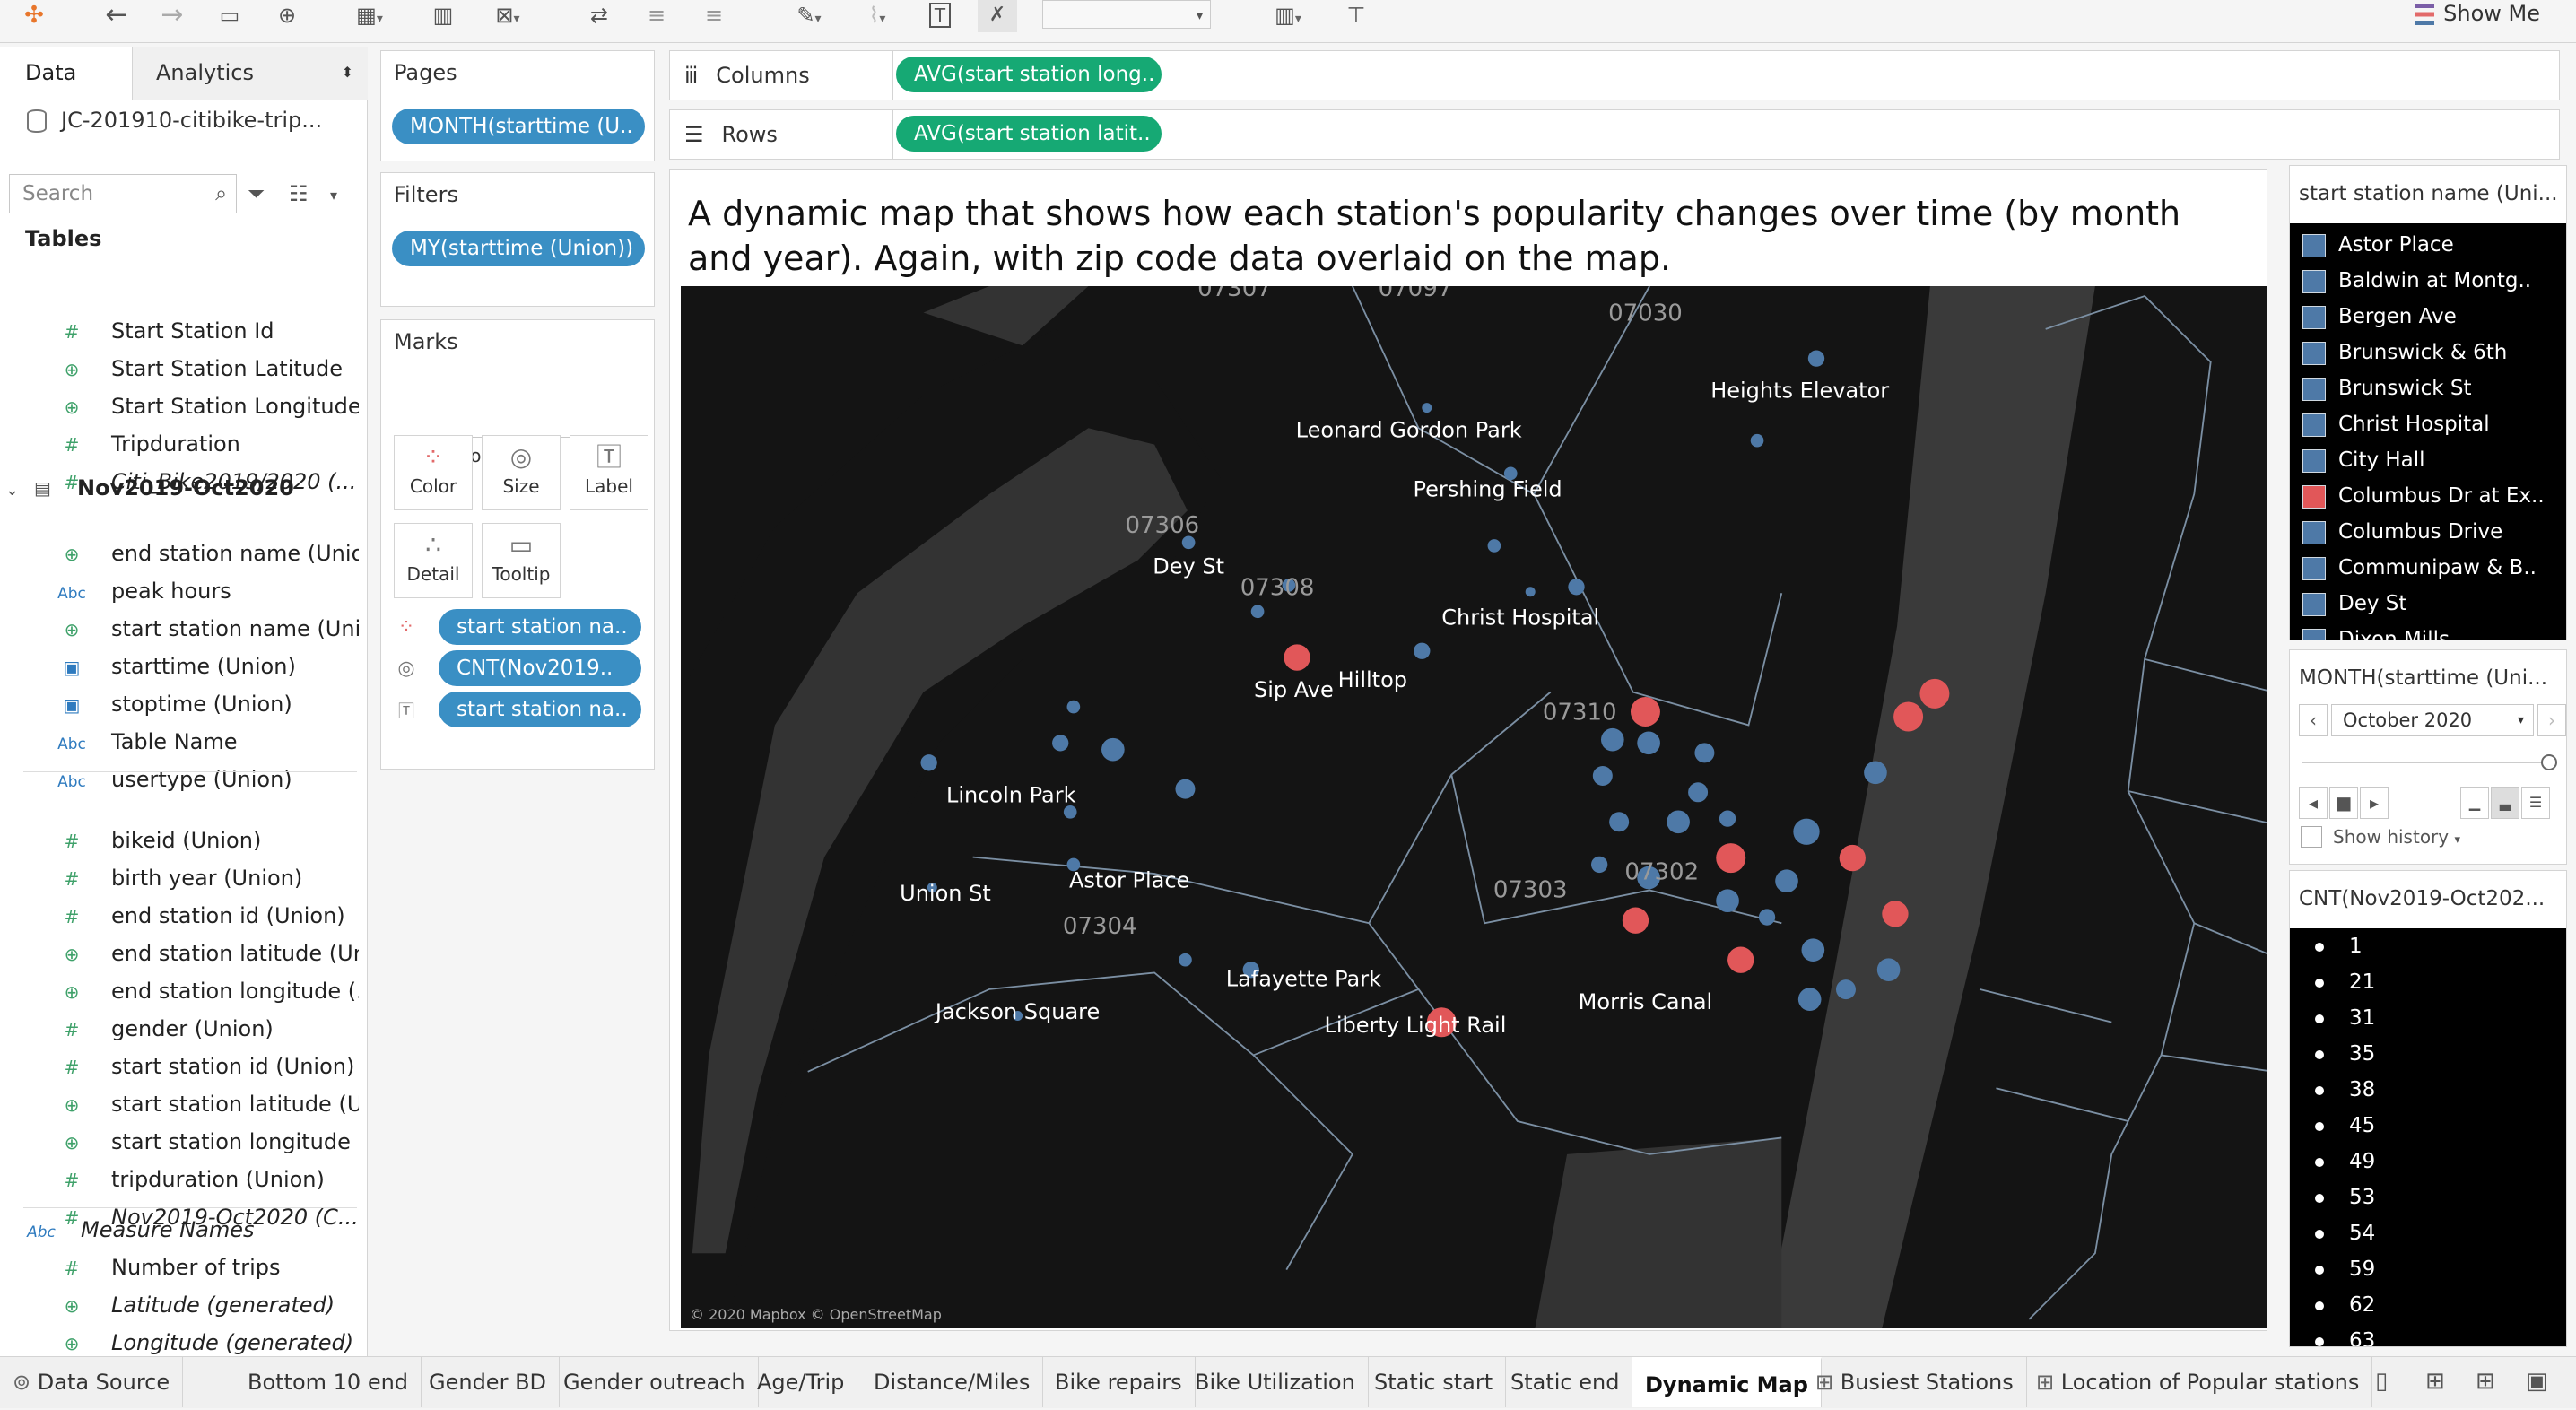 This screenshot has height=1410, width=2576. Describe the element at coordinates (2505, 803) in the screenshot. I see `speed-medium-icon: ▃` at that location.